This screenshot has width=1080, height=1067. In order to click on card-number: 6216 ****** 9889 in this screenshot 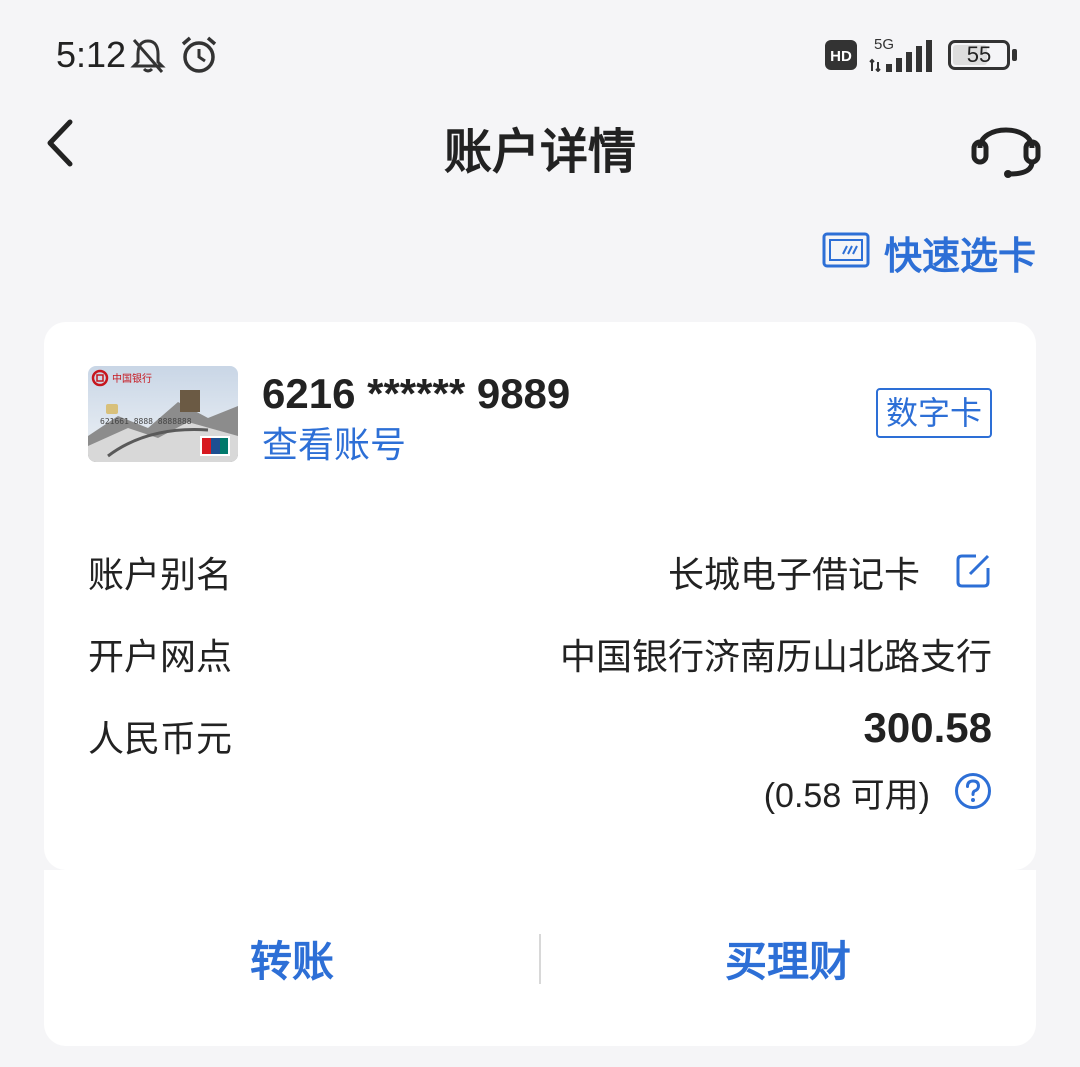, I will do `click(416, 393)`.